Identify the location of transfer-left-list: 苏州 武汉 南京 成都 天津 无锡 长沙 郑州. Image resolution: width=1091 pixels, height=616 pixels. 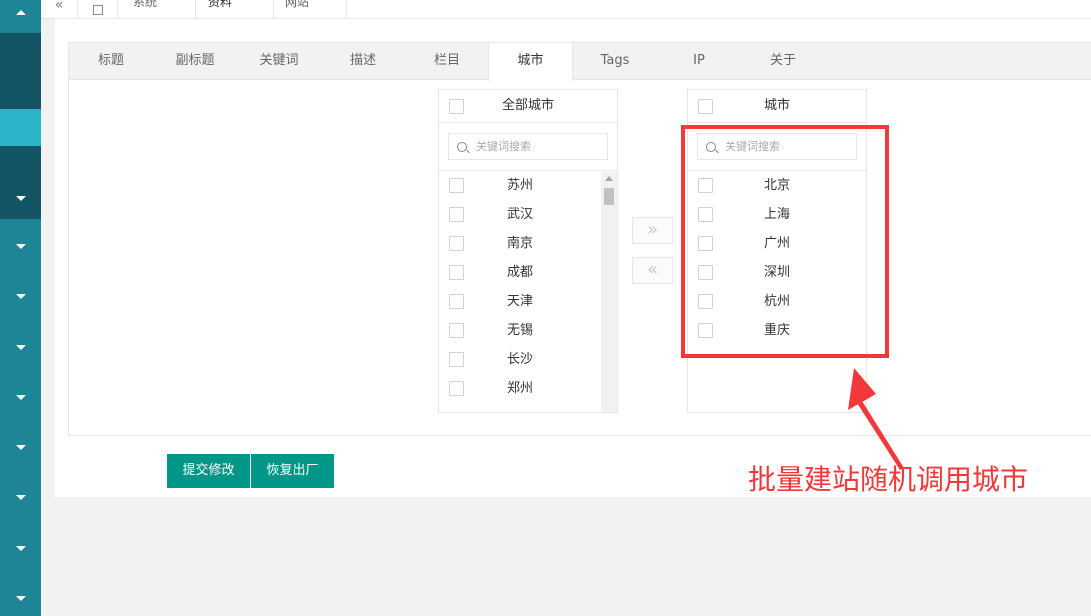
(528, 287).